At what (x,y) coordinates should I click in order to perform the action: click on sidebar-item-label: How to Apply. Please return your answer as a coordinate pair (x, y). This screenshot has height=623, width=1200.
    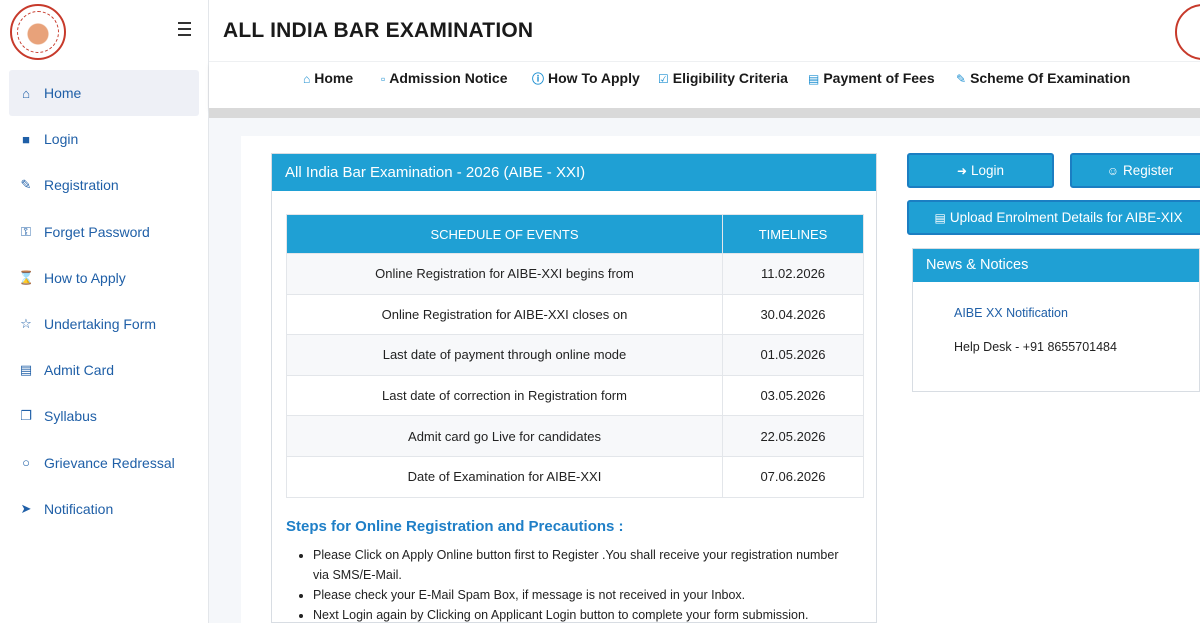
    Looking at the image, I should click on (85, 277).